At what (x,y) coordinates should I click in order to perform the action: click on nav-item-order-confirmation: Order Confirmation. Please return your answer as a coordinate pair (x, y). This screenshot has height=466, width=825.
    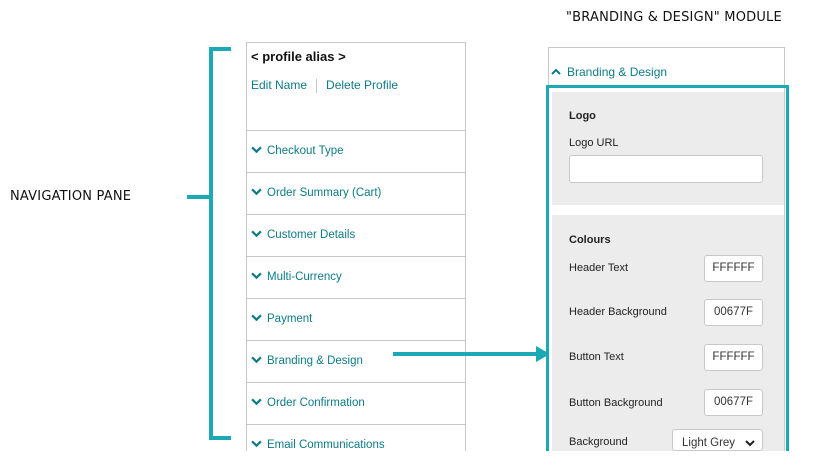
    Looking at the image, I should click on (356, 403).